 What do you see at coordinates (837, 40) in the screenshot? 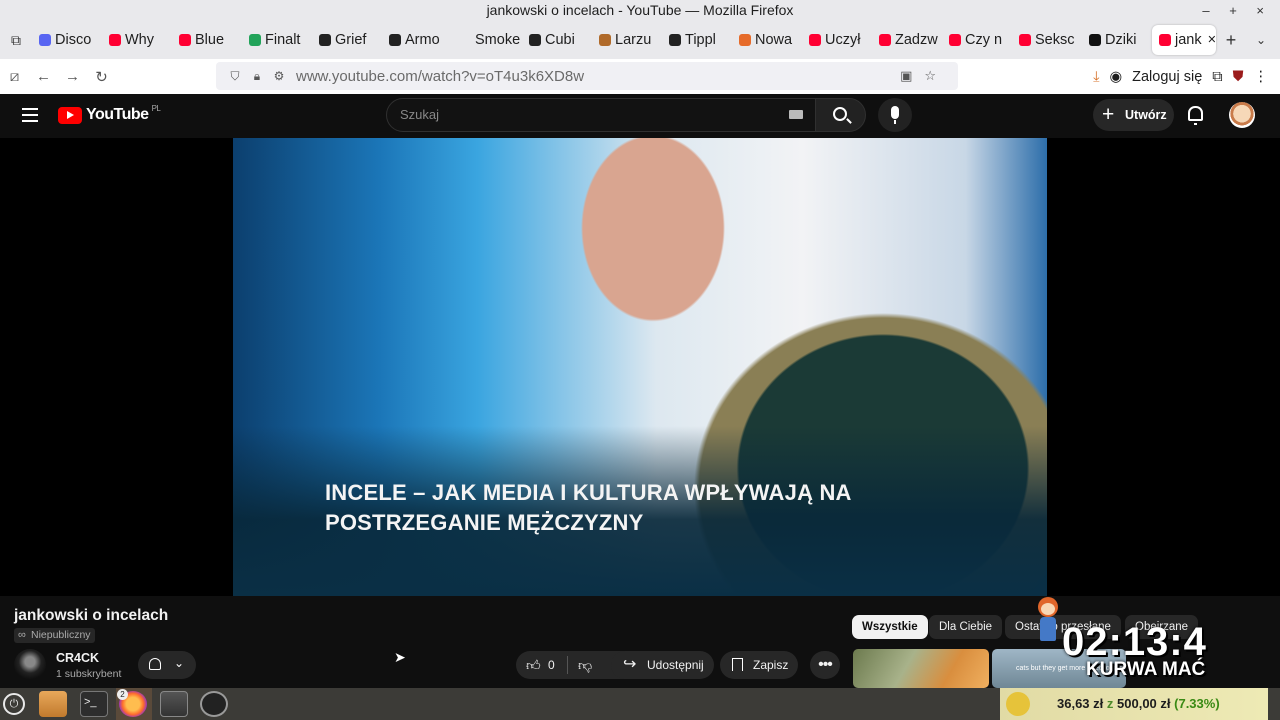
I see `browser-tab: Uczył` at bounding box center [837, 40].